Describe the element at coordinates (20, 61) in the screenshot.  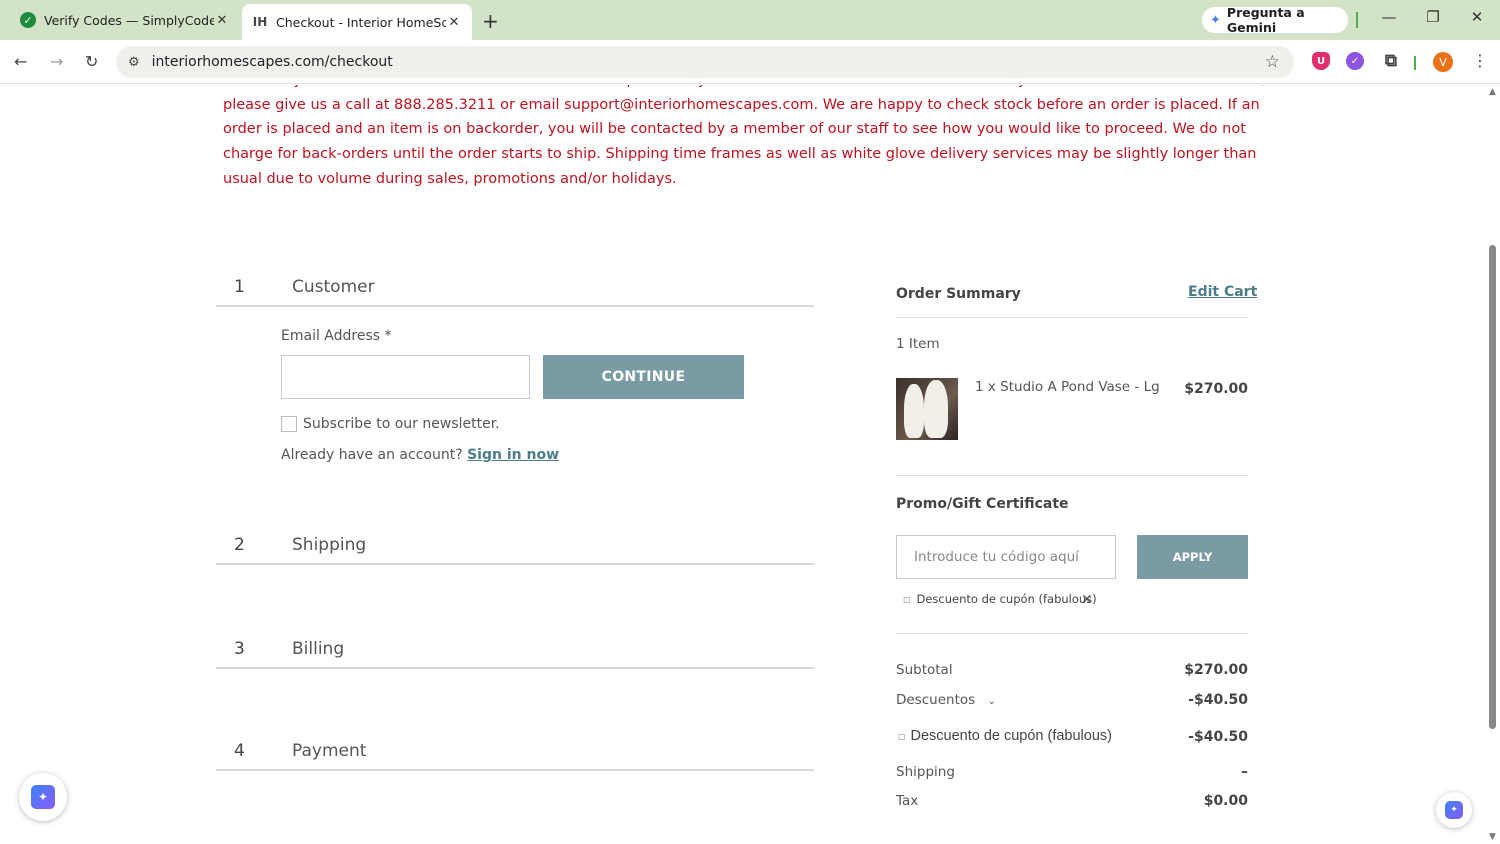
I see `back-icon: ←` at that location.